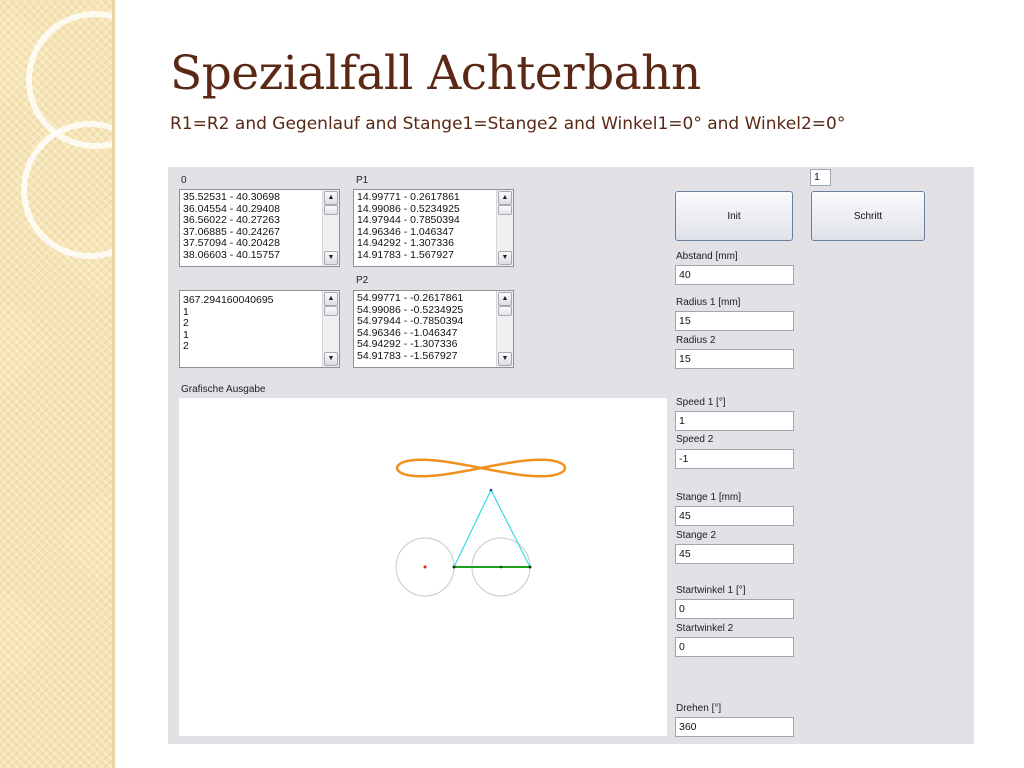 This screenshot has width=1024, height=768. What do you see at coordinates (699, 708) in the screenshot?
I see `drehen-label: Drehen [°]` at bounding box center [699, 708].